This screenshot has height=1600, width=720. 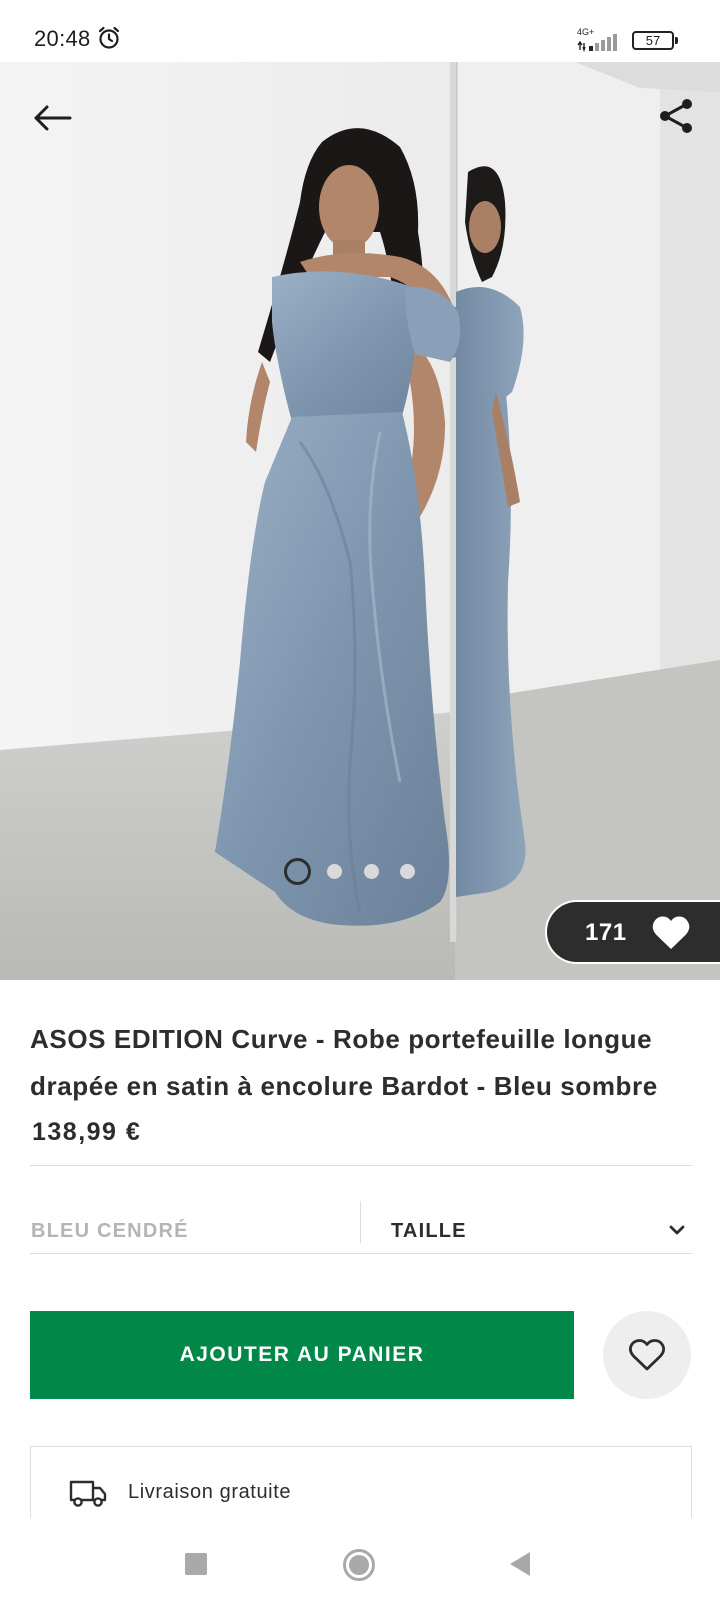 What do you see at coordinates (87, 1132) in the screenshot?
I see `product-price: 138,99 €` at bounding box center [87, 1132].